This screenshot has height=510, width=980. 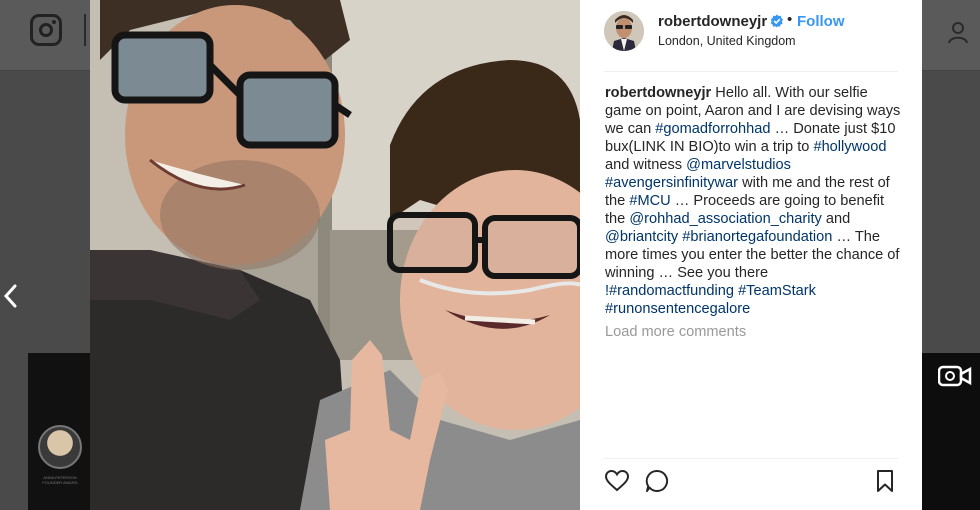 What do you see at coordinates (777, 291) in the screenshot?
I see `hashtag-link: #TeamStark` at bounding box center [777, 291].